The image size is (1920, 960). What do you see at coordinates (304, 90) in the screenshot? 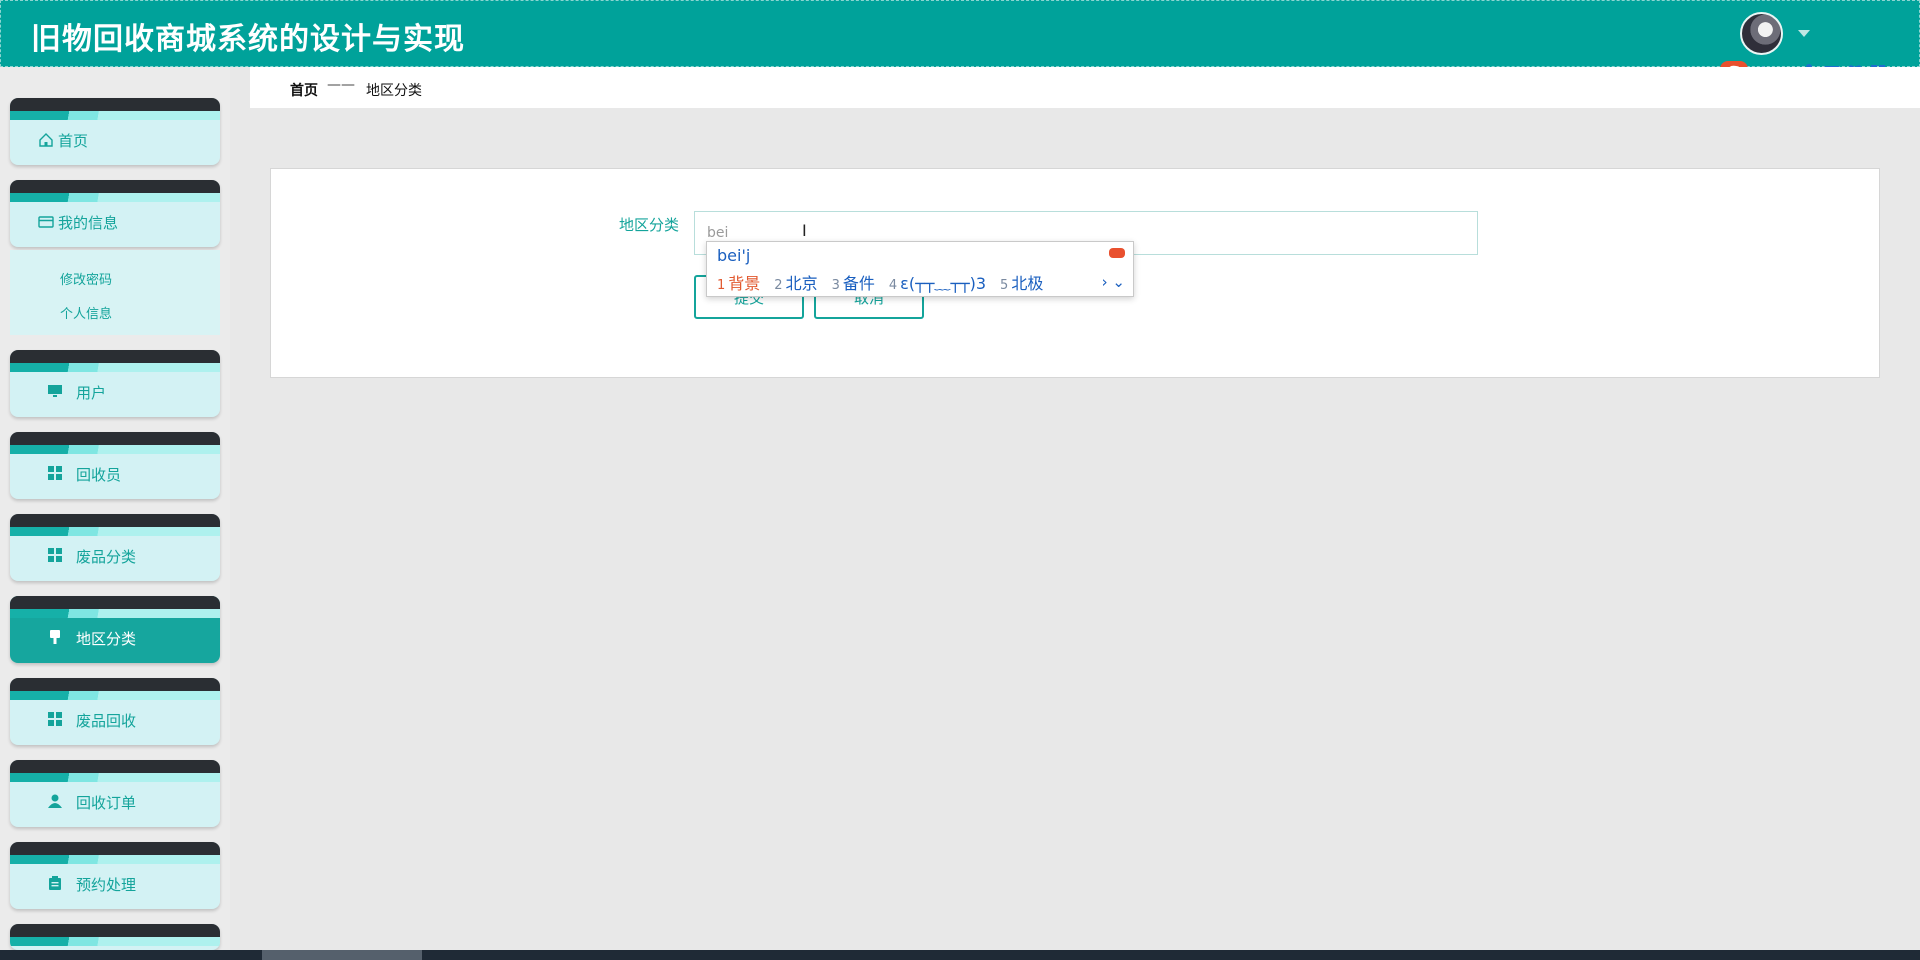
I see `breadcrumb-home: 首页` at bounding box center [304, 90].